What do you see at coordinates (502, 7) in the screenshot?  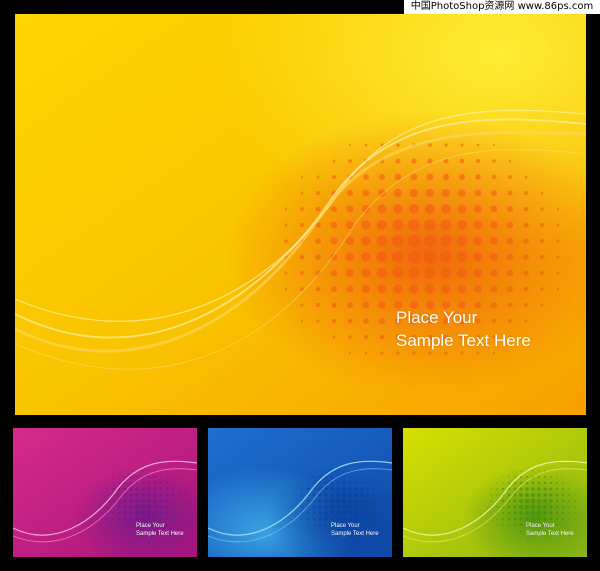 I see `site-watermark: 中国PhotoShop资源网 www.86ps.com` at bounding box center [502, 7].